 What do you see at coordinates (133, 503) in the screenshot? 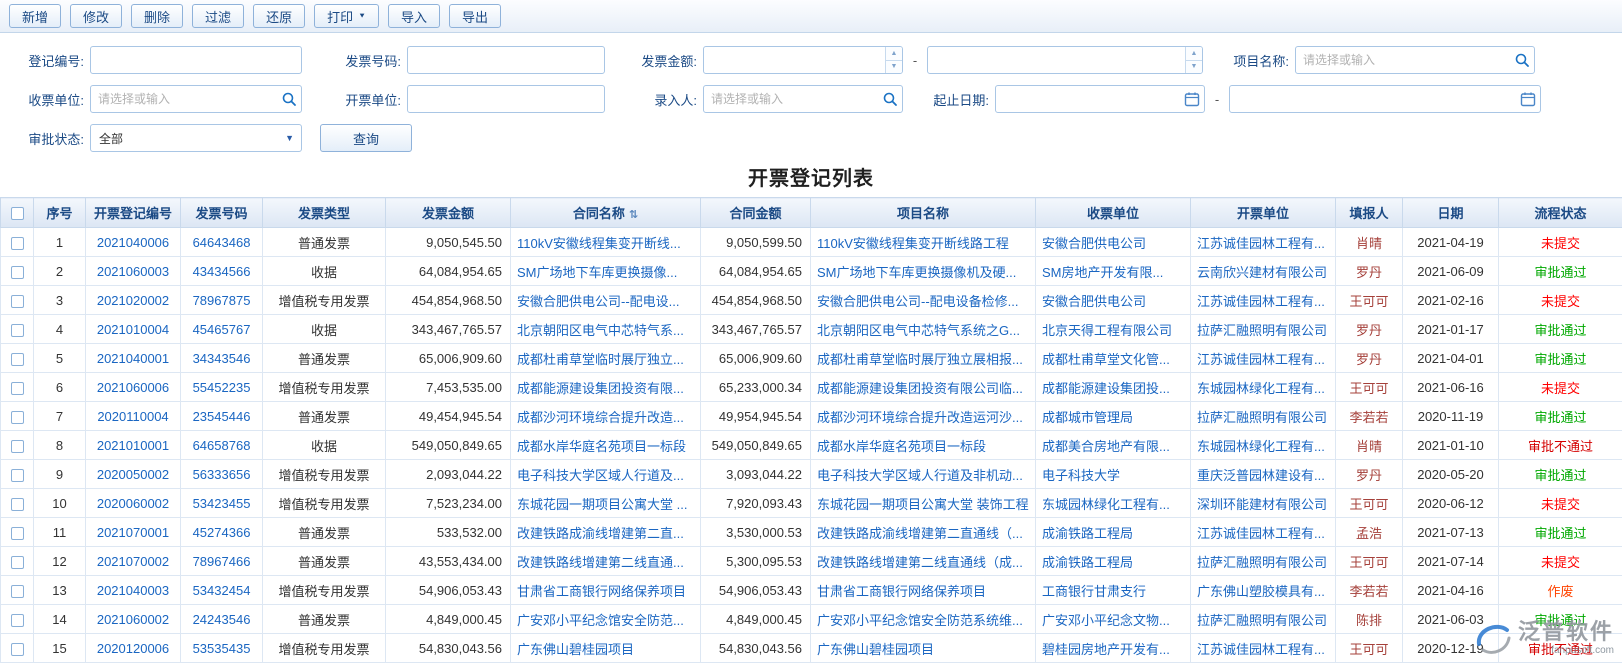
I see `cell-registration-no: 2020060002` at bounding box center [133, 503].